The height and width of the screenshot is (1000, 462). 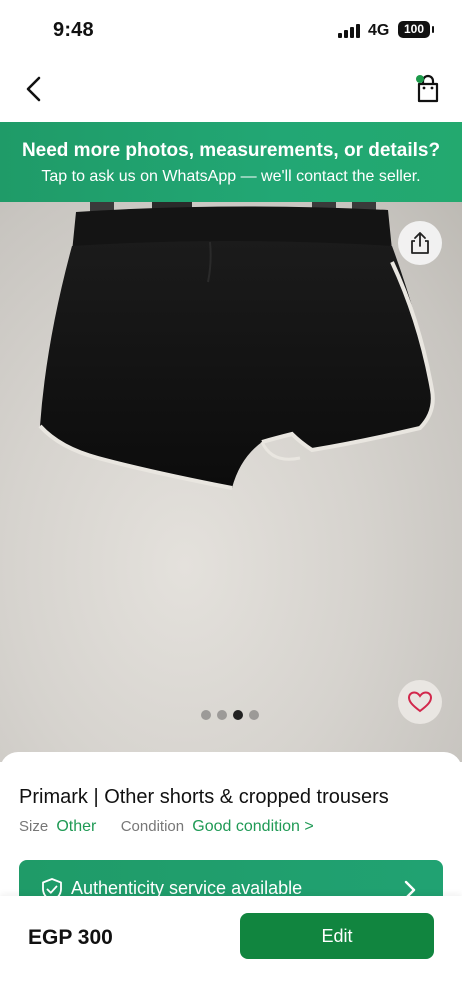 I want to click on status-bar: 9:48 4G 100, so click(x=231, y=30).